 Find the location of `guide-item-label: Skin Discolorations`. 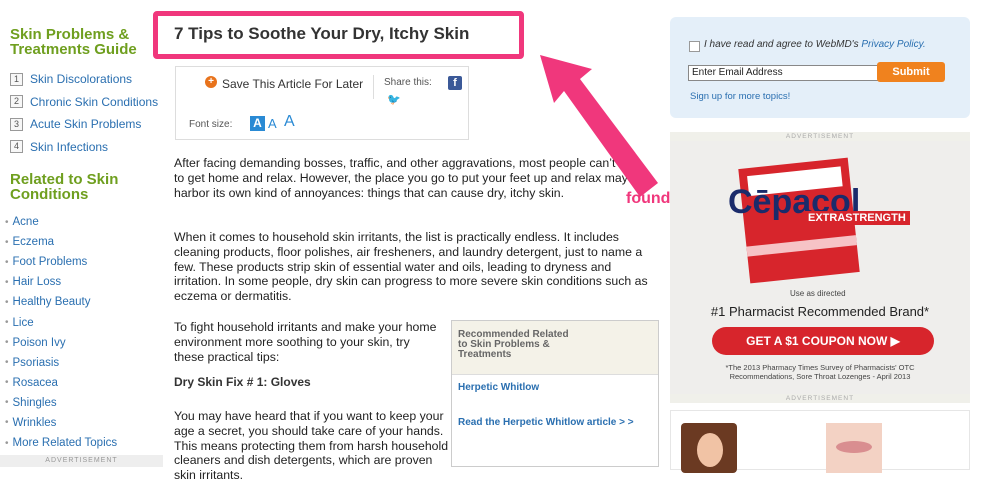

guide-item-label: Skin Discolorations is located at coordinates (81, 79).